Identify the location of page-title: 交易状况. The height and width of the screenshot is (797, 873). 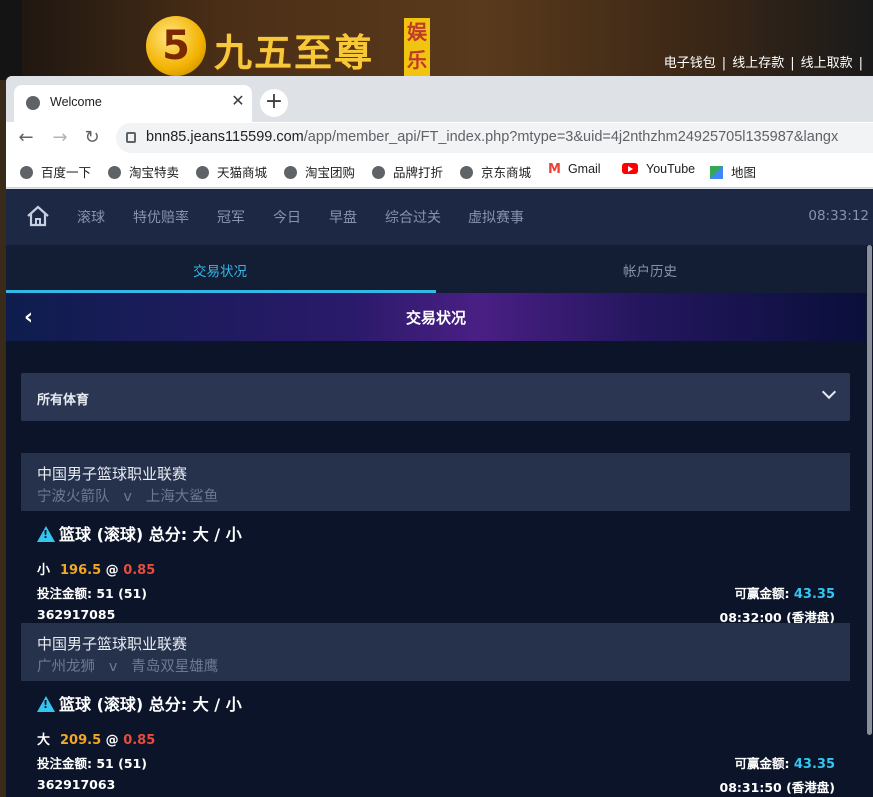
(435, 318).